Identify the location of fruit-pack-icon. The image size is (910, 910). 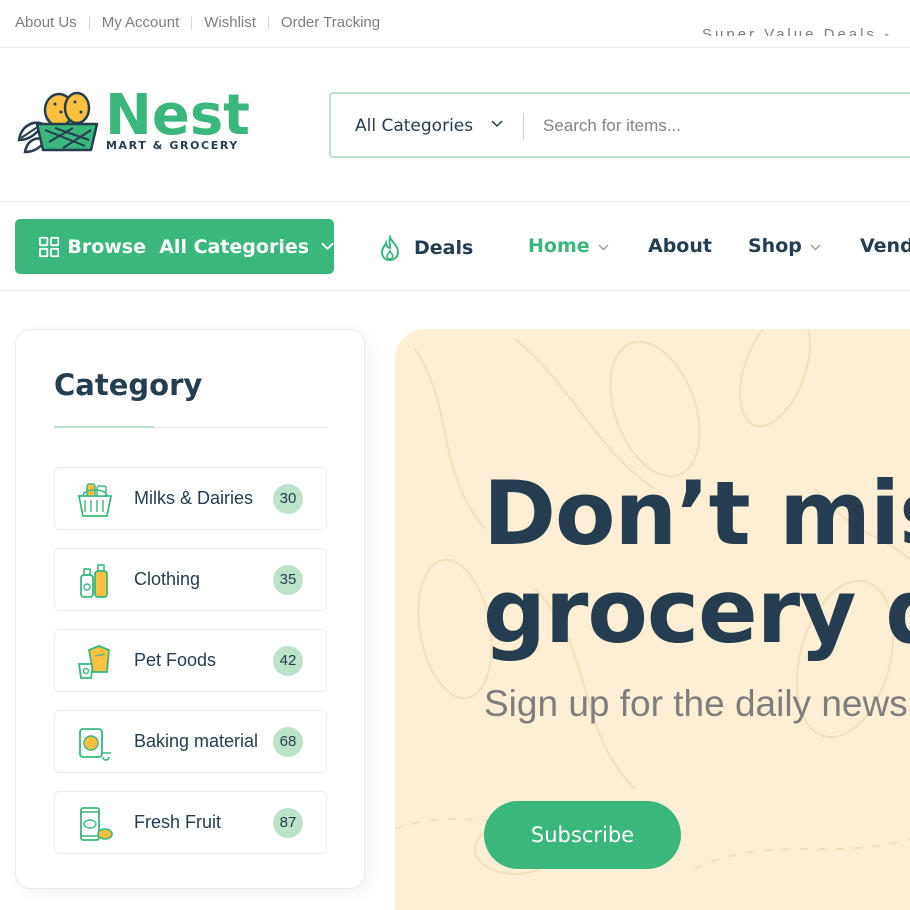
(96, 824).